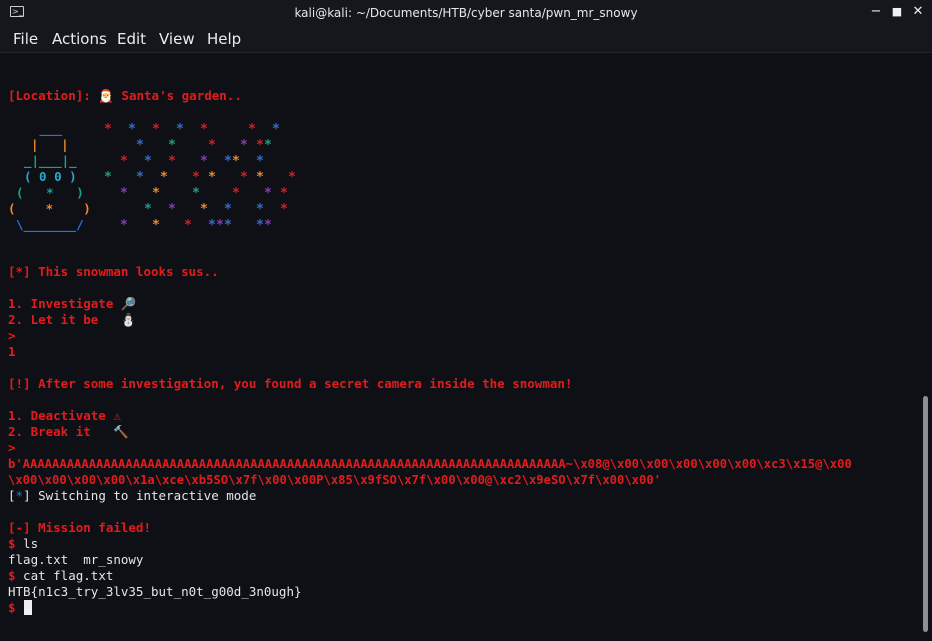 The width and height of the screenshot is (932, 641). What do you see at coordinates (27, 543) in the screenshot?
I see `ls-command: ls` at bounding box center [27, 543].